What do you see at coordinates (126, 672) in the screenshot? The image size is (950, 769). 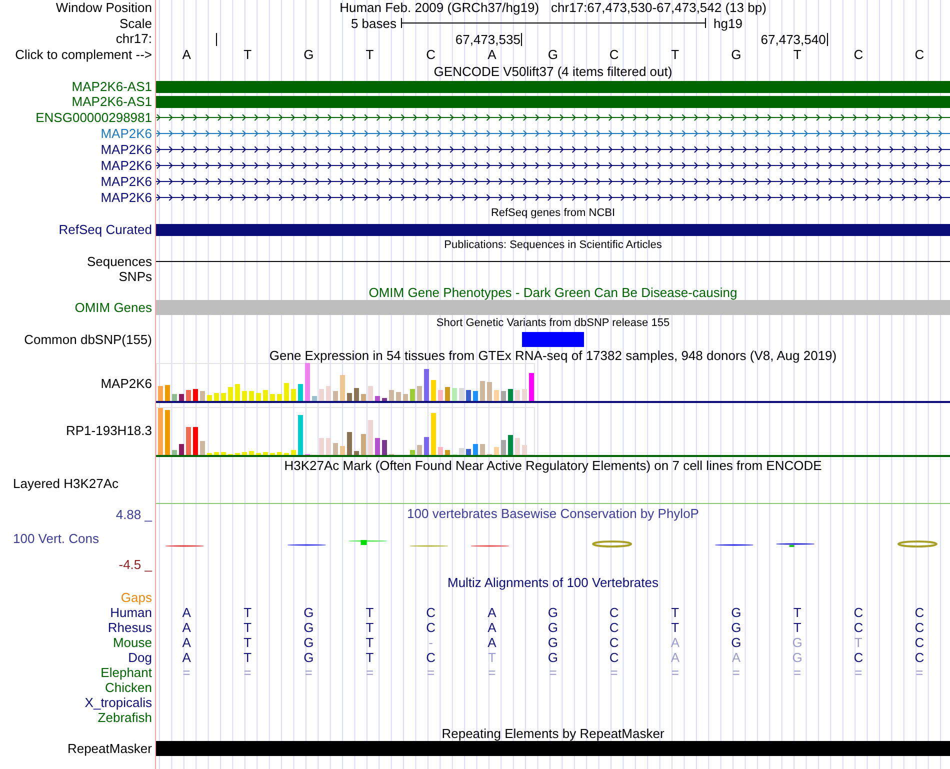 I see `species-label: Elephant` at bounding box center [126, 672].